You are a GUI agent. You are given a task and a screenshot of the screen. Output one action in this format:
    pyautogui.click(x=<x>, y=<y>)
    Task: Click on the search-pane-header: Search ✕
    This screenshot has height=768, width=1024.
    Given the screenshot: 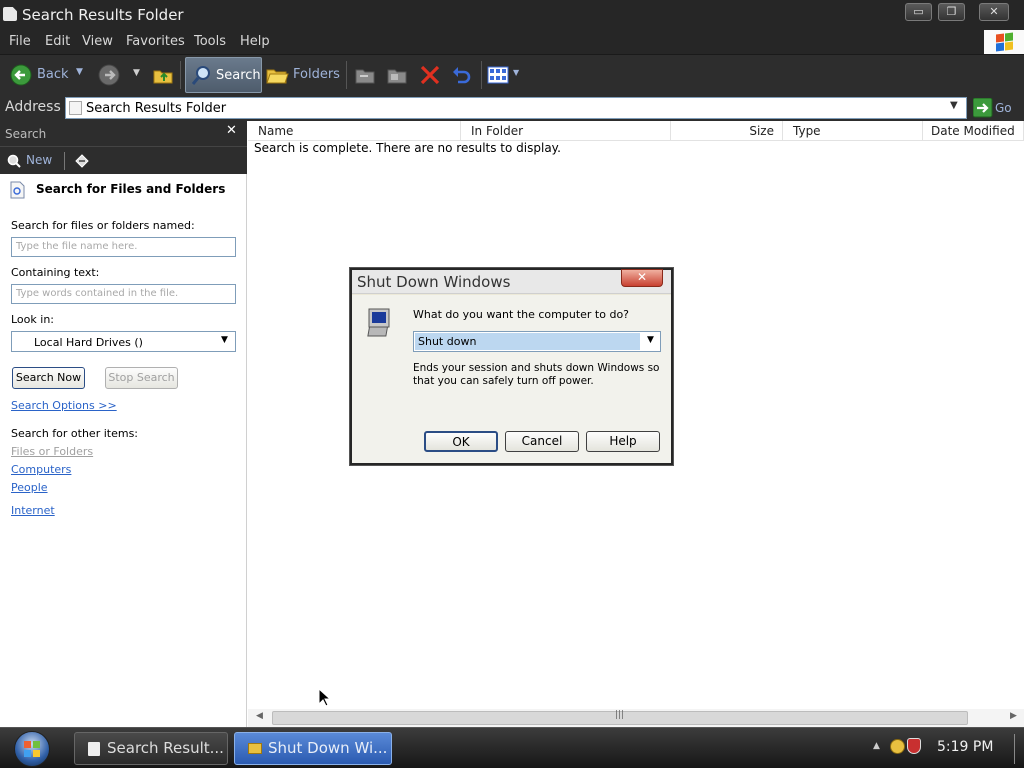 What is the action you would take?
    pyautogui.click(x=123, y=133)
    